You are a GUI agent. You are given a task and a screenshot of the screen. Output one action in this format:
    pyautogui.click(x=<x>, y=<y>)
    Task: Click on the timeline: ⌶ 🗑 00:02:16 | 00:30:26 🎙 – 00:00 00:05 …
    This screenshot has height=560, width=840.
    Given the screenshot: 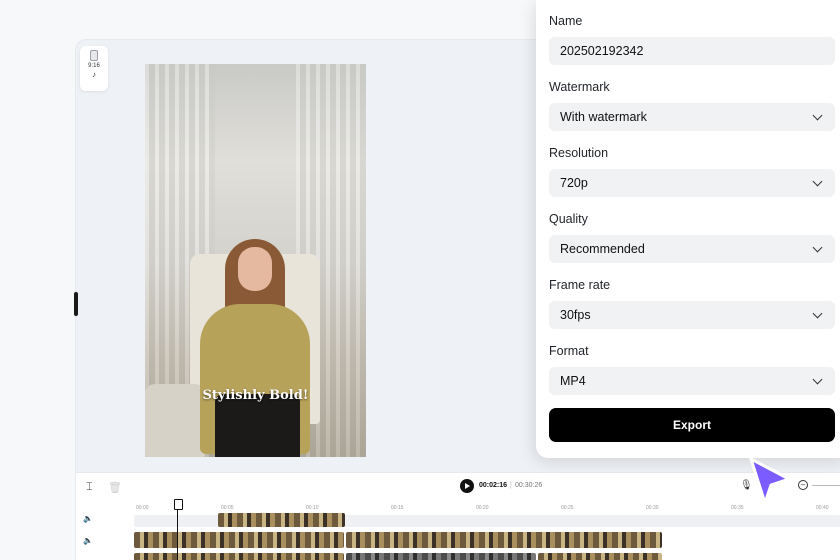 What is the action you would take?
    pyautogui.click(x=458, y=516)
    